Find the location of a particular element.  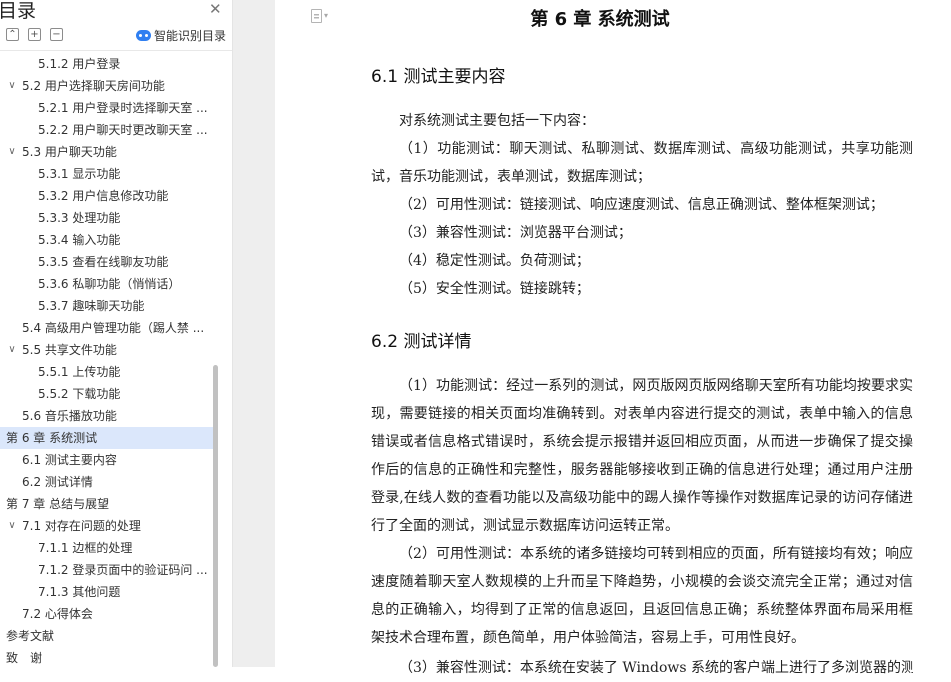

toc-item-label: 5.3.7 趣味聊天功能 is located at coordinates (91, 306).